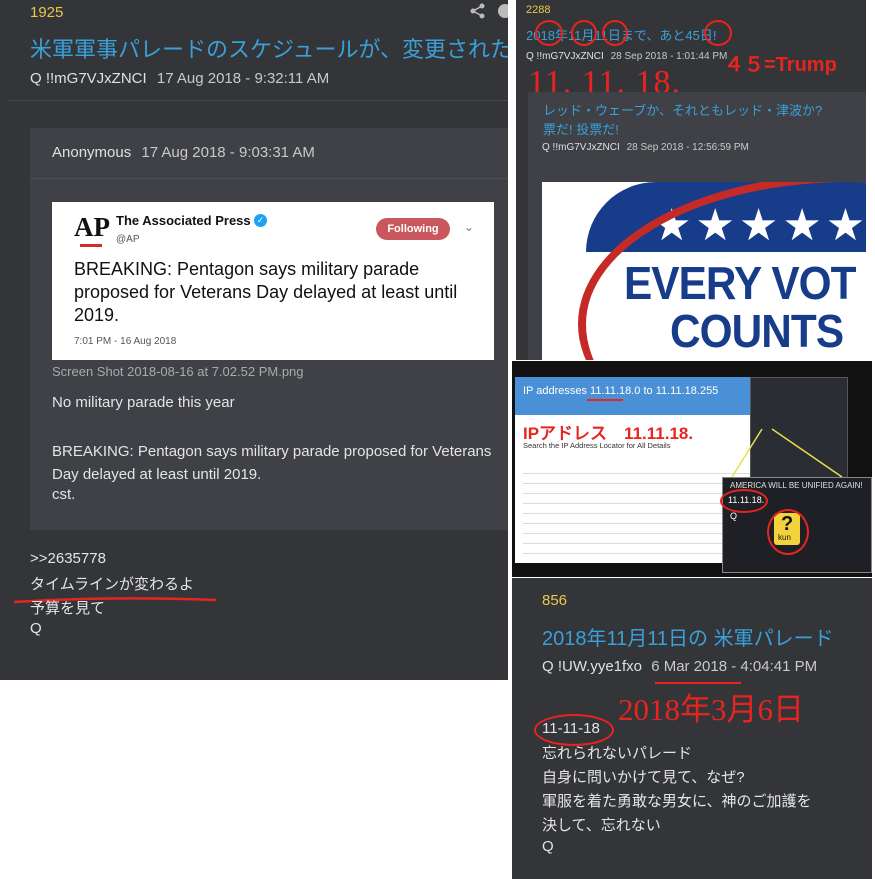 Image resolution: width=875 pixels, height=879 pixels. I want to click on post-line-2: 忘れられないパレード, so click(617, 753).